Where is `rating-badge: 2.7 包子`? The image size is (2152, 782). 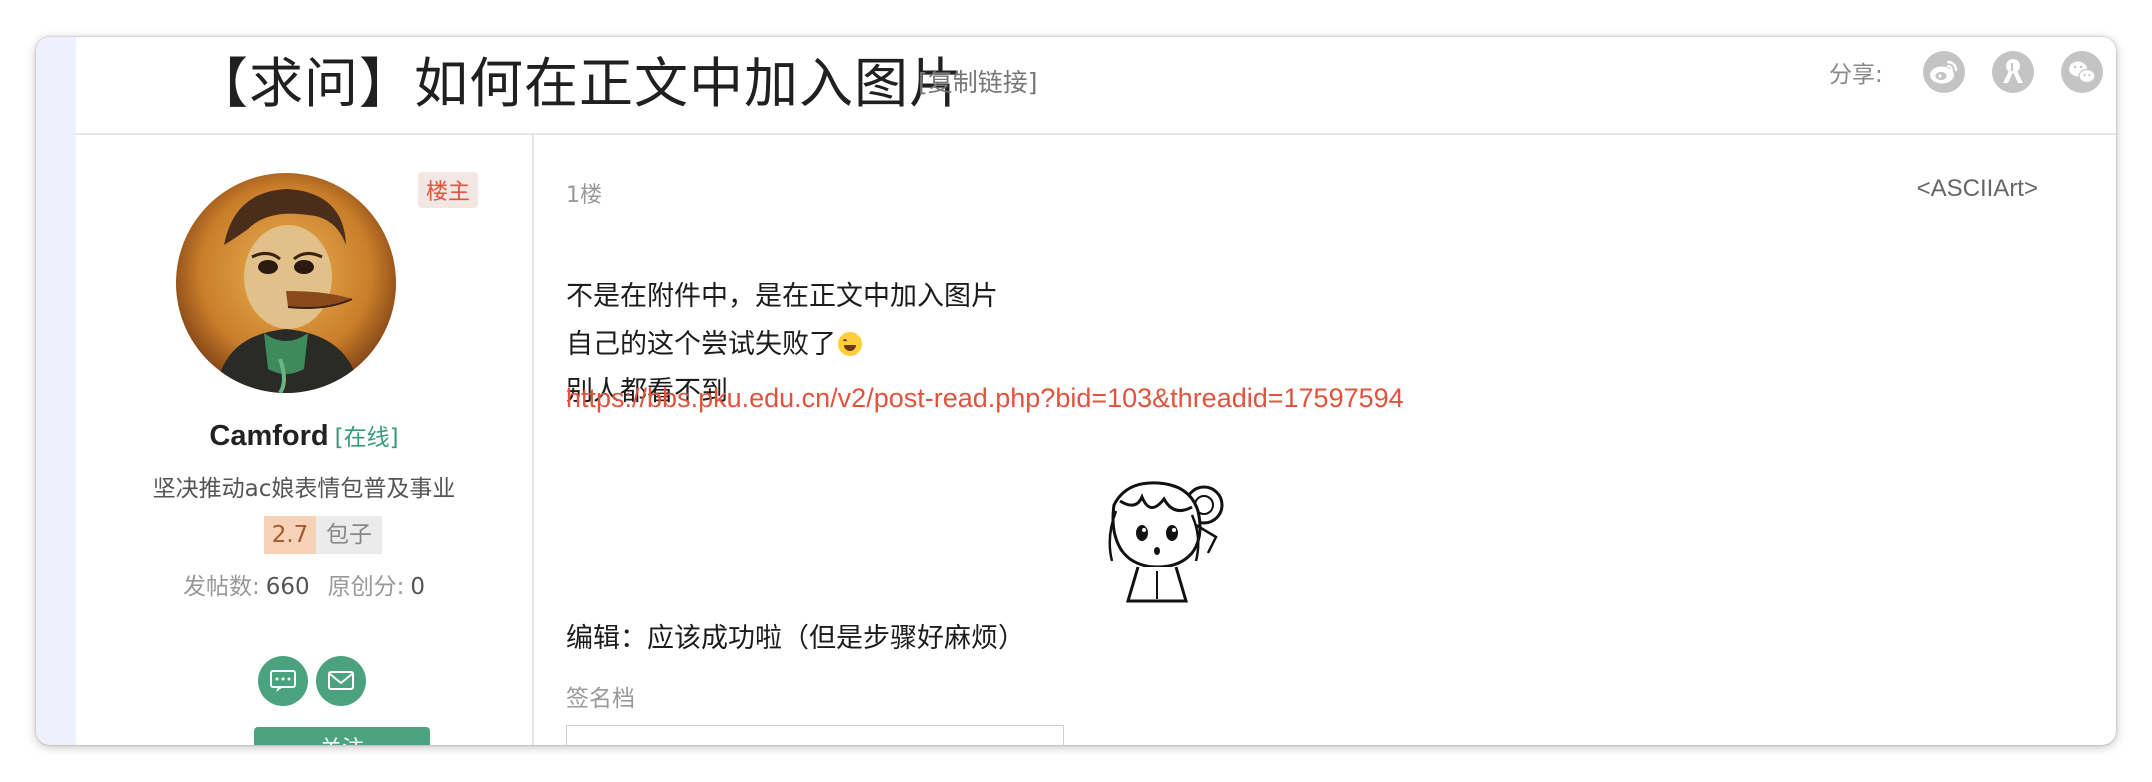
rating-badge: 2.7 包子 is located at coordinates (323, 535).